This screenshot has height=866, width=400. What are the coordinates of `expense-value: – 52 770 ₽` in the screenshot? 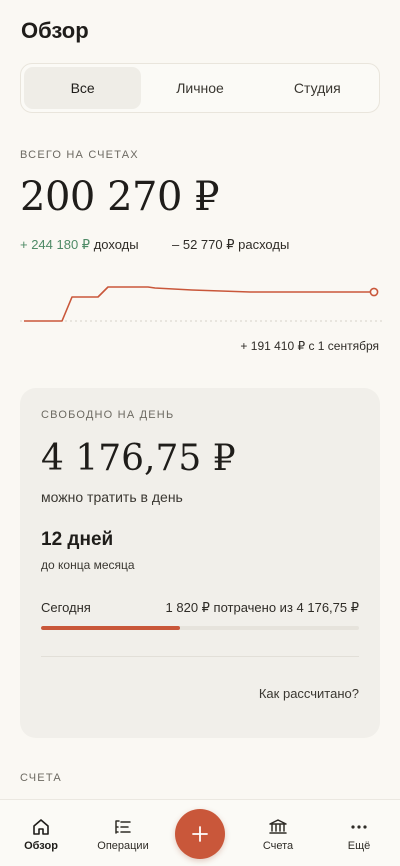 It's located at (203, 244).